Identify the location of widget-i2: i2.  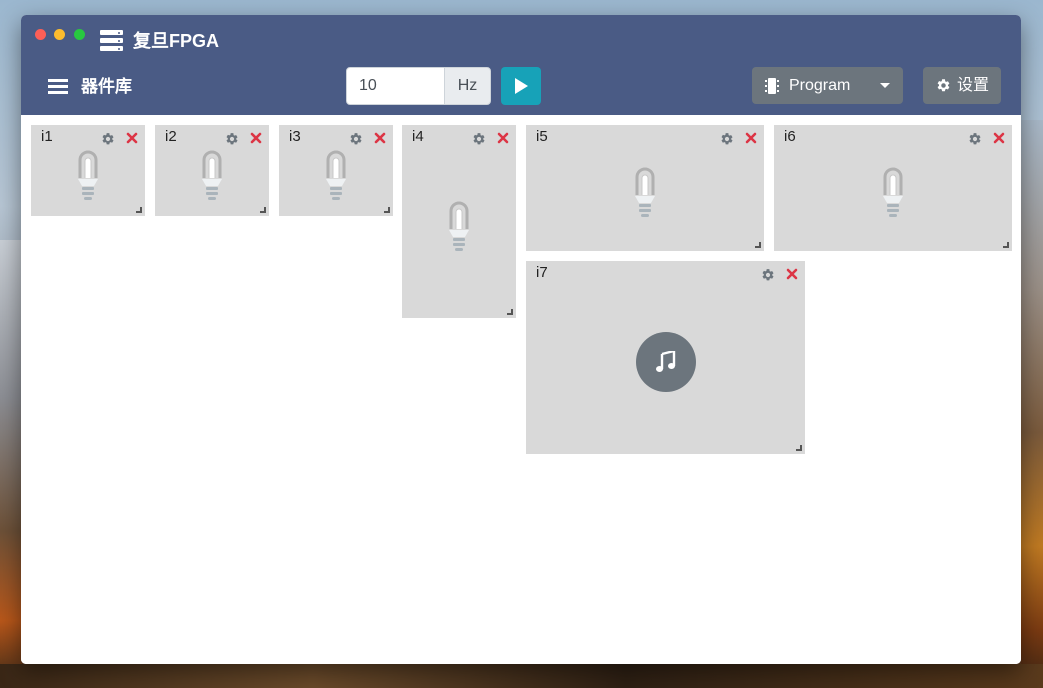
(212, 170).